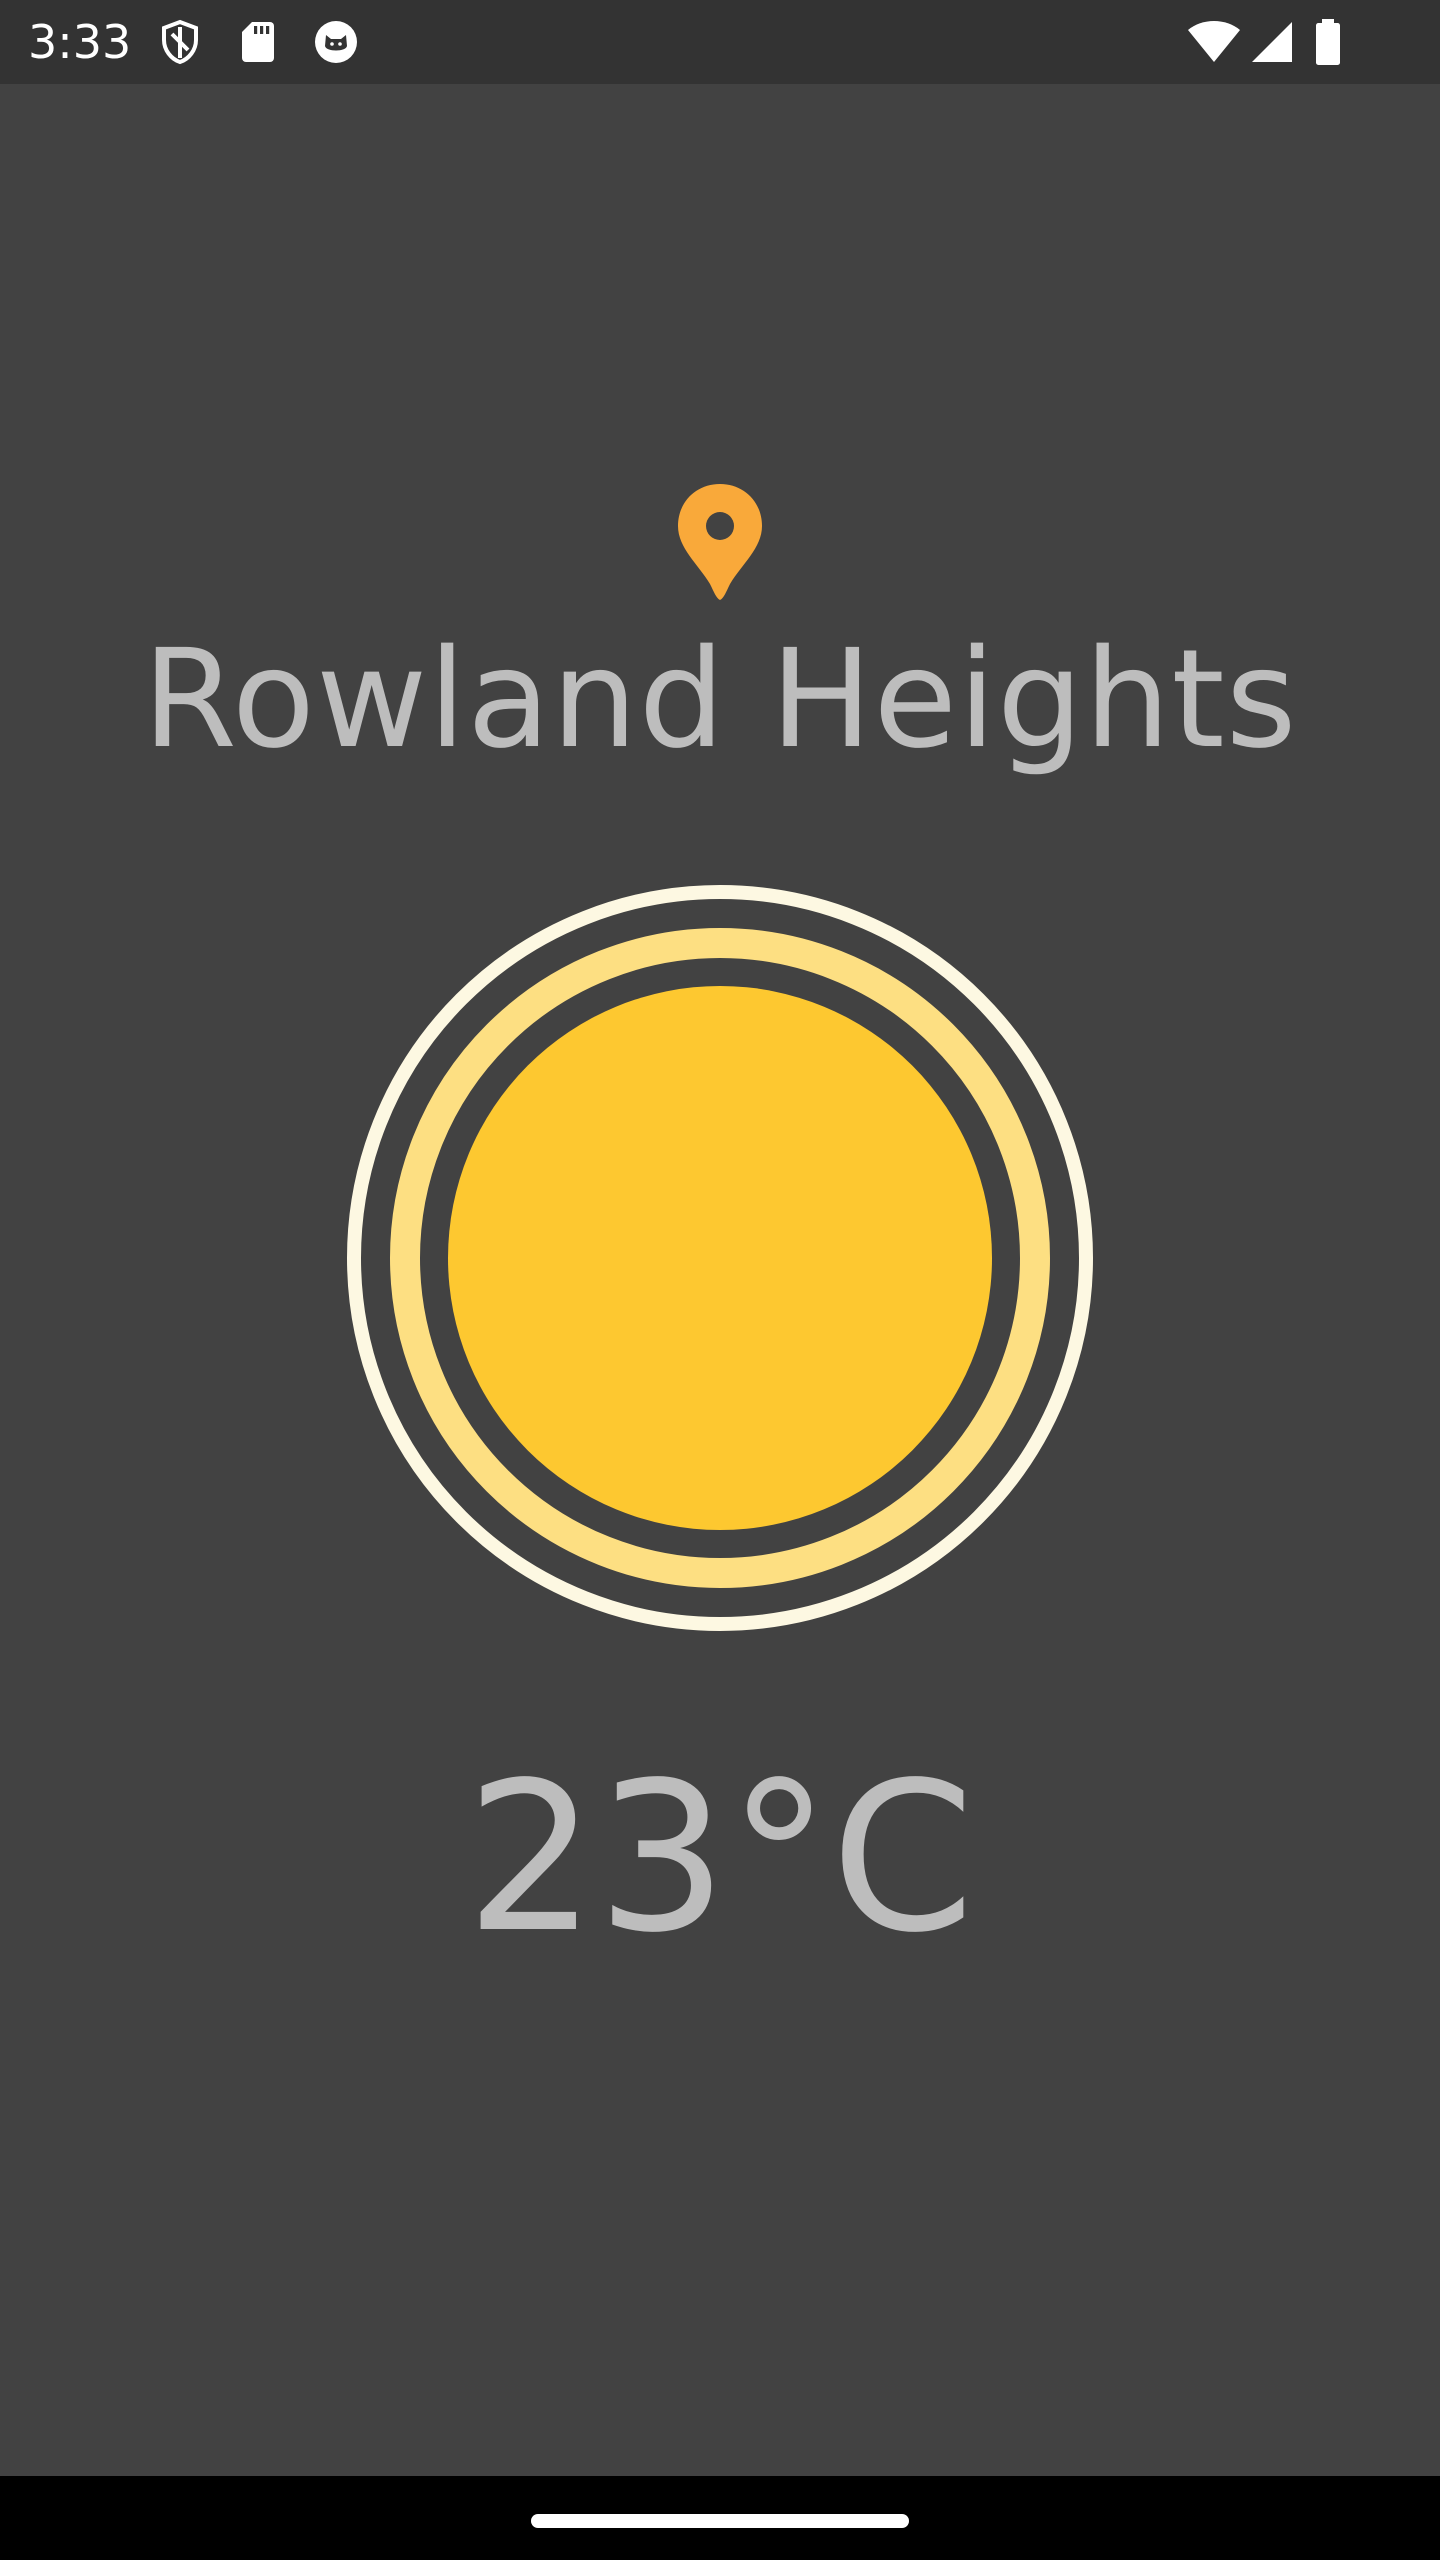  What do you see at coordinates (720, 542) in the screenshot?
I see `location-pin-icon` at bounding box center [720, 542].